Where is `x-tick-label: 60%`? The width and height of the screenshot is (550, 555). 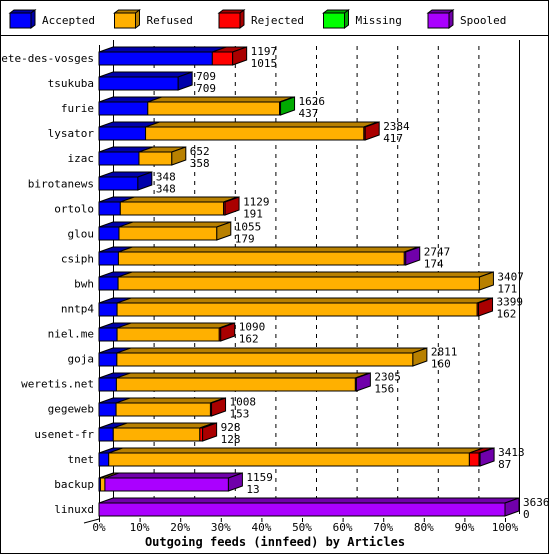 x-tick-label: 60% is located at coordinates (343, 527).